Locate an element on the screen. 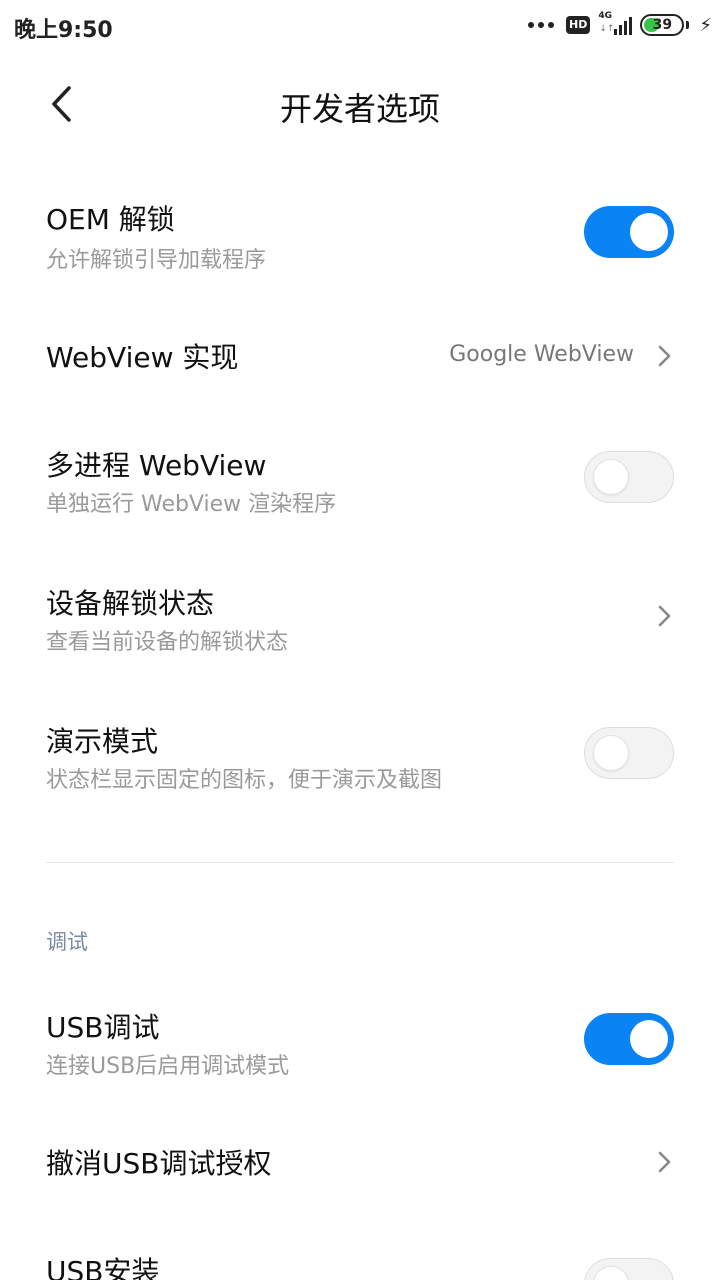 This screenshot has height=1280, width=720. oem-unlock-subtitle: 允许解锁引导加载程序 is located at coordinates (156, 260).